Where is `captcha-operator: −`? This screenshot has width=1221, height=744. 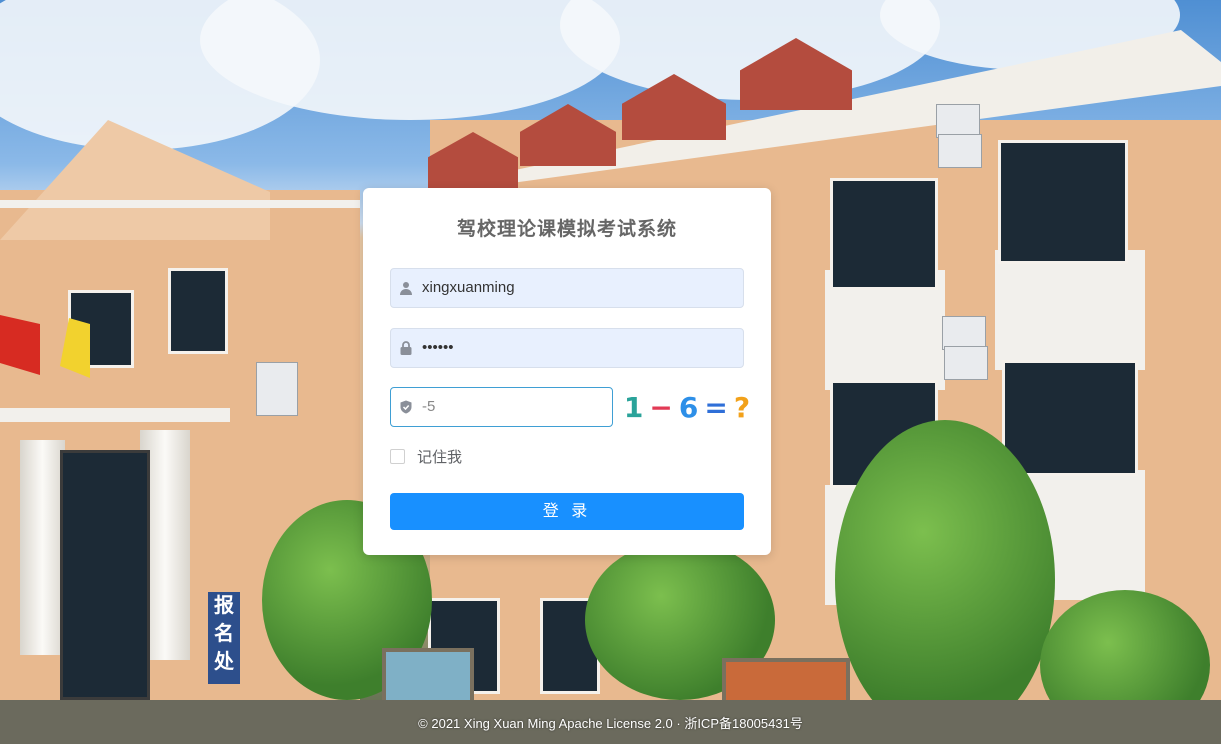
captcha-operator: − is located at coordinates (661, 407).